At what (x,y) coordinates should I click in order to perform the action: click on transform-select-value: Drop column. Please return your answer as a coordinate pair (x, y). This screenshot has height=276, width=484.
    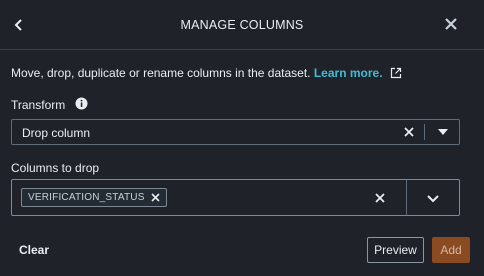
    Looking at the image, I should click on (56, 133).